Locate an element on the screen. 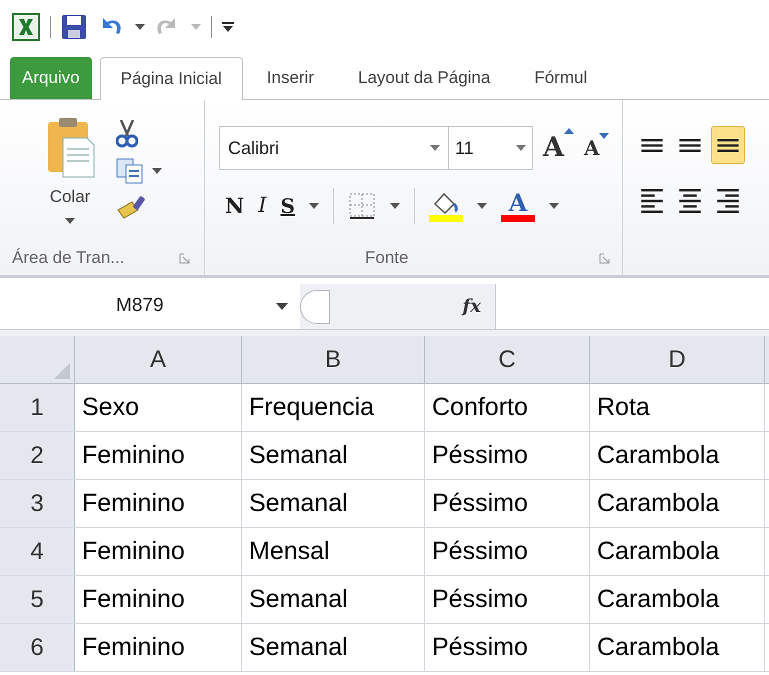 The width and height of the screenshot is (769, 675). row-header: 6 is located at coordinates (37, 647).